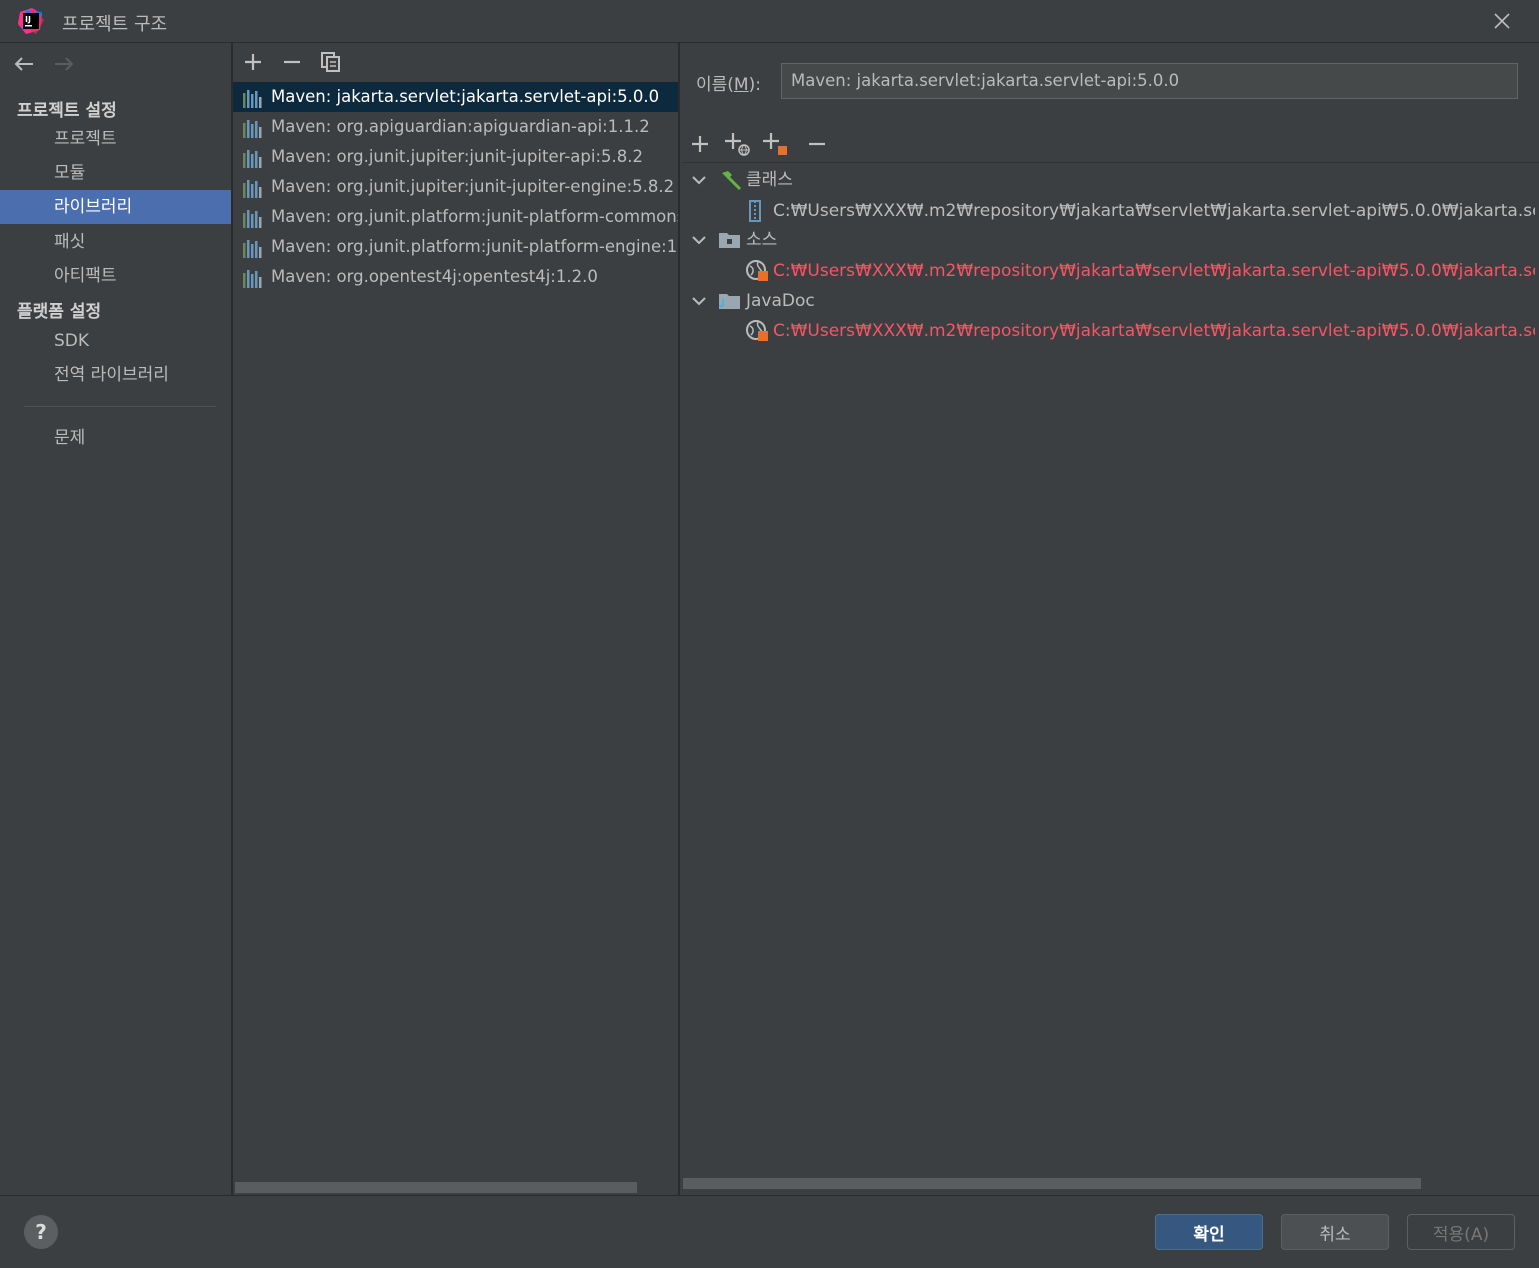  Describe the element at coordinates (115, 375) in the screenshot. I see `nav-item-global-libraries: 전역 라이브러리` at that location.